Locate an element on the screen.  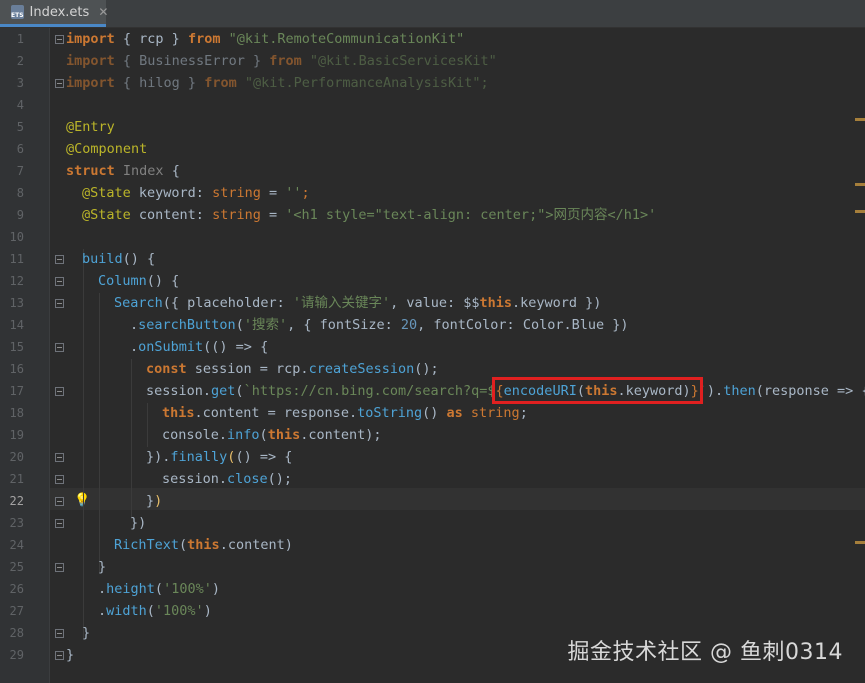
tab-index-ets: ETS Index.ets ✕ is located at coordinates (54, 13).